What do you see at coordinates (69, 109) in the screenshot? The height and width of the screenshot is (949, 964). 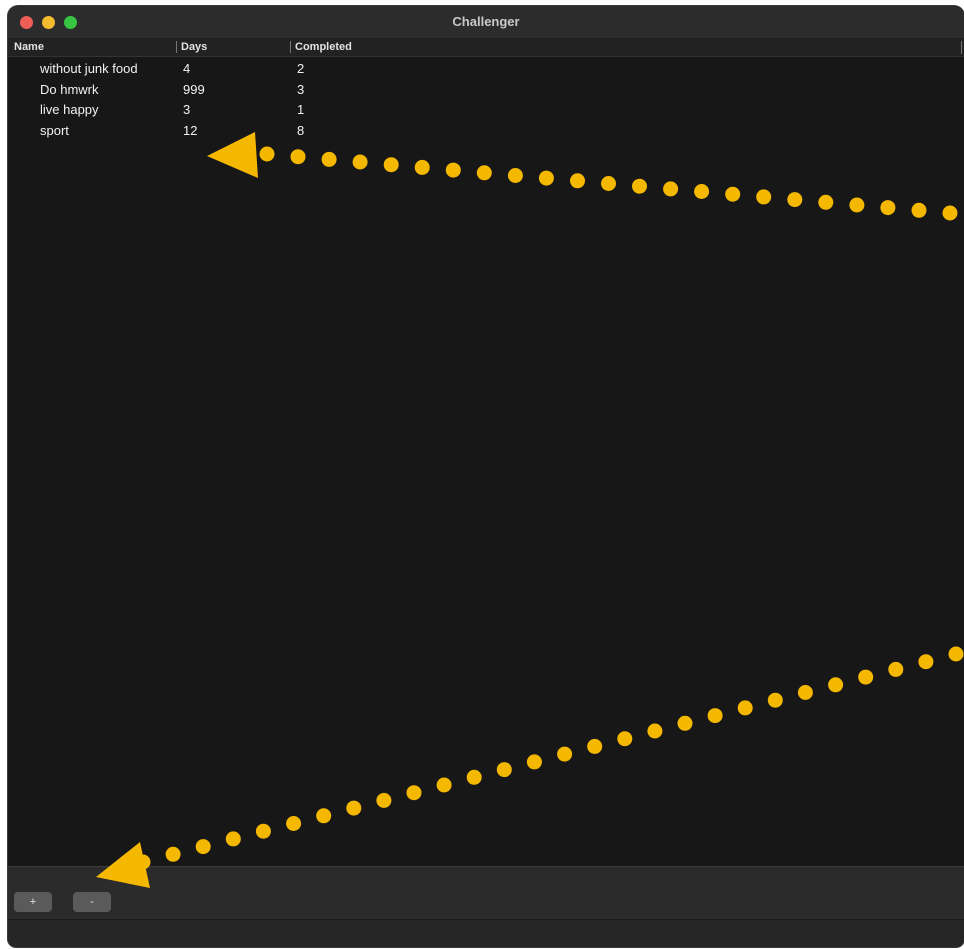 I see `cell-name: live happy` at bounding box center [69, 109].